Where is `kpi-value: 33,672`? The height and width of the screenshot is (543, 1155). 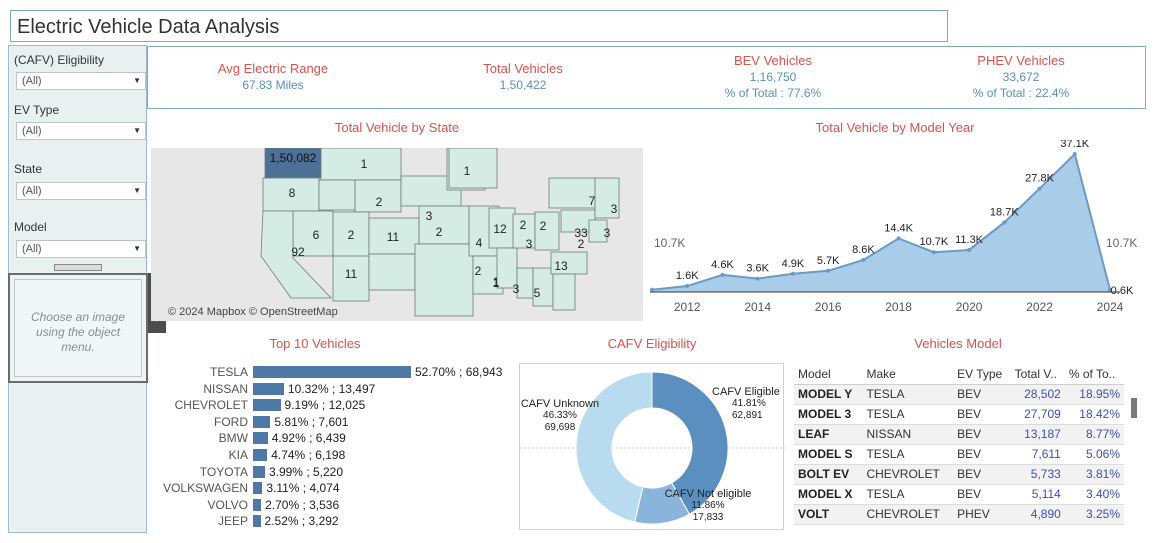 kpi-value: 33,672 is located at coordinates (1021, 77).